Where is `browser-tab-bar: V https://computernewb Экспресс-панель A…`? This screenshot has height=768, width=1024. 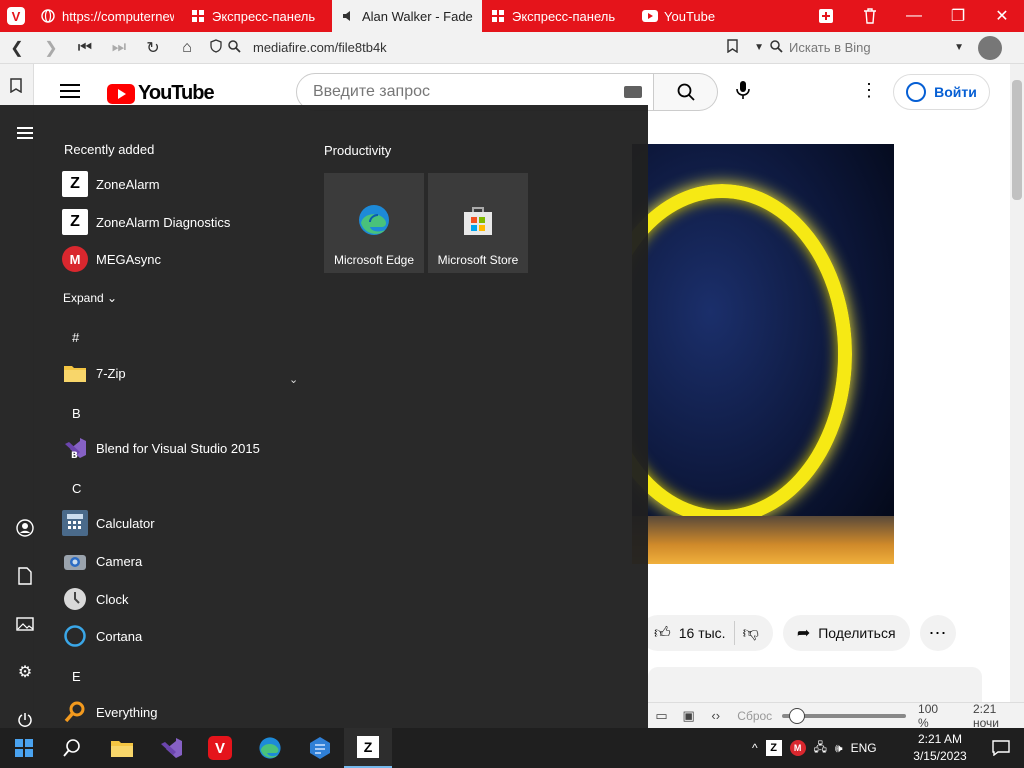
browser-tab-bar: V https://computernewb Экспресс-панель A… is located at coordinates (512, 16).